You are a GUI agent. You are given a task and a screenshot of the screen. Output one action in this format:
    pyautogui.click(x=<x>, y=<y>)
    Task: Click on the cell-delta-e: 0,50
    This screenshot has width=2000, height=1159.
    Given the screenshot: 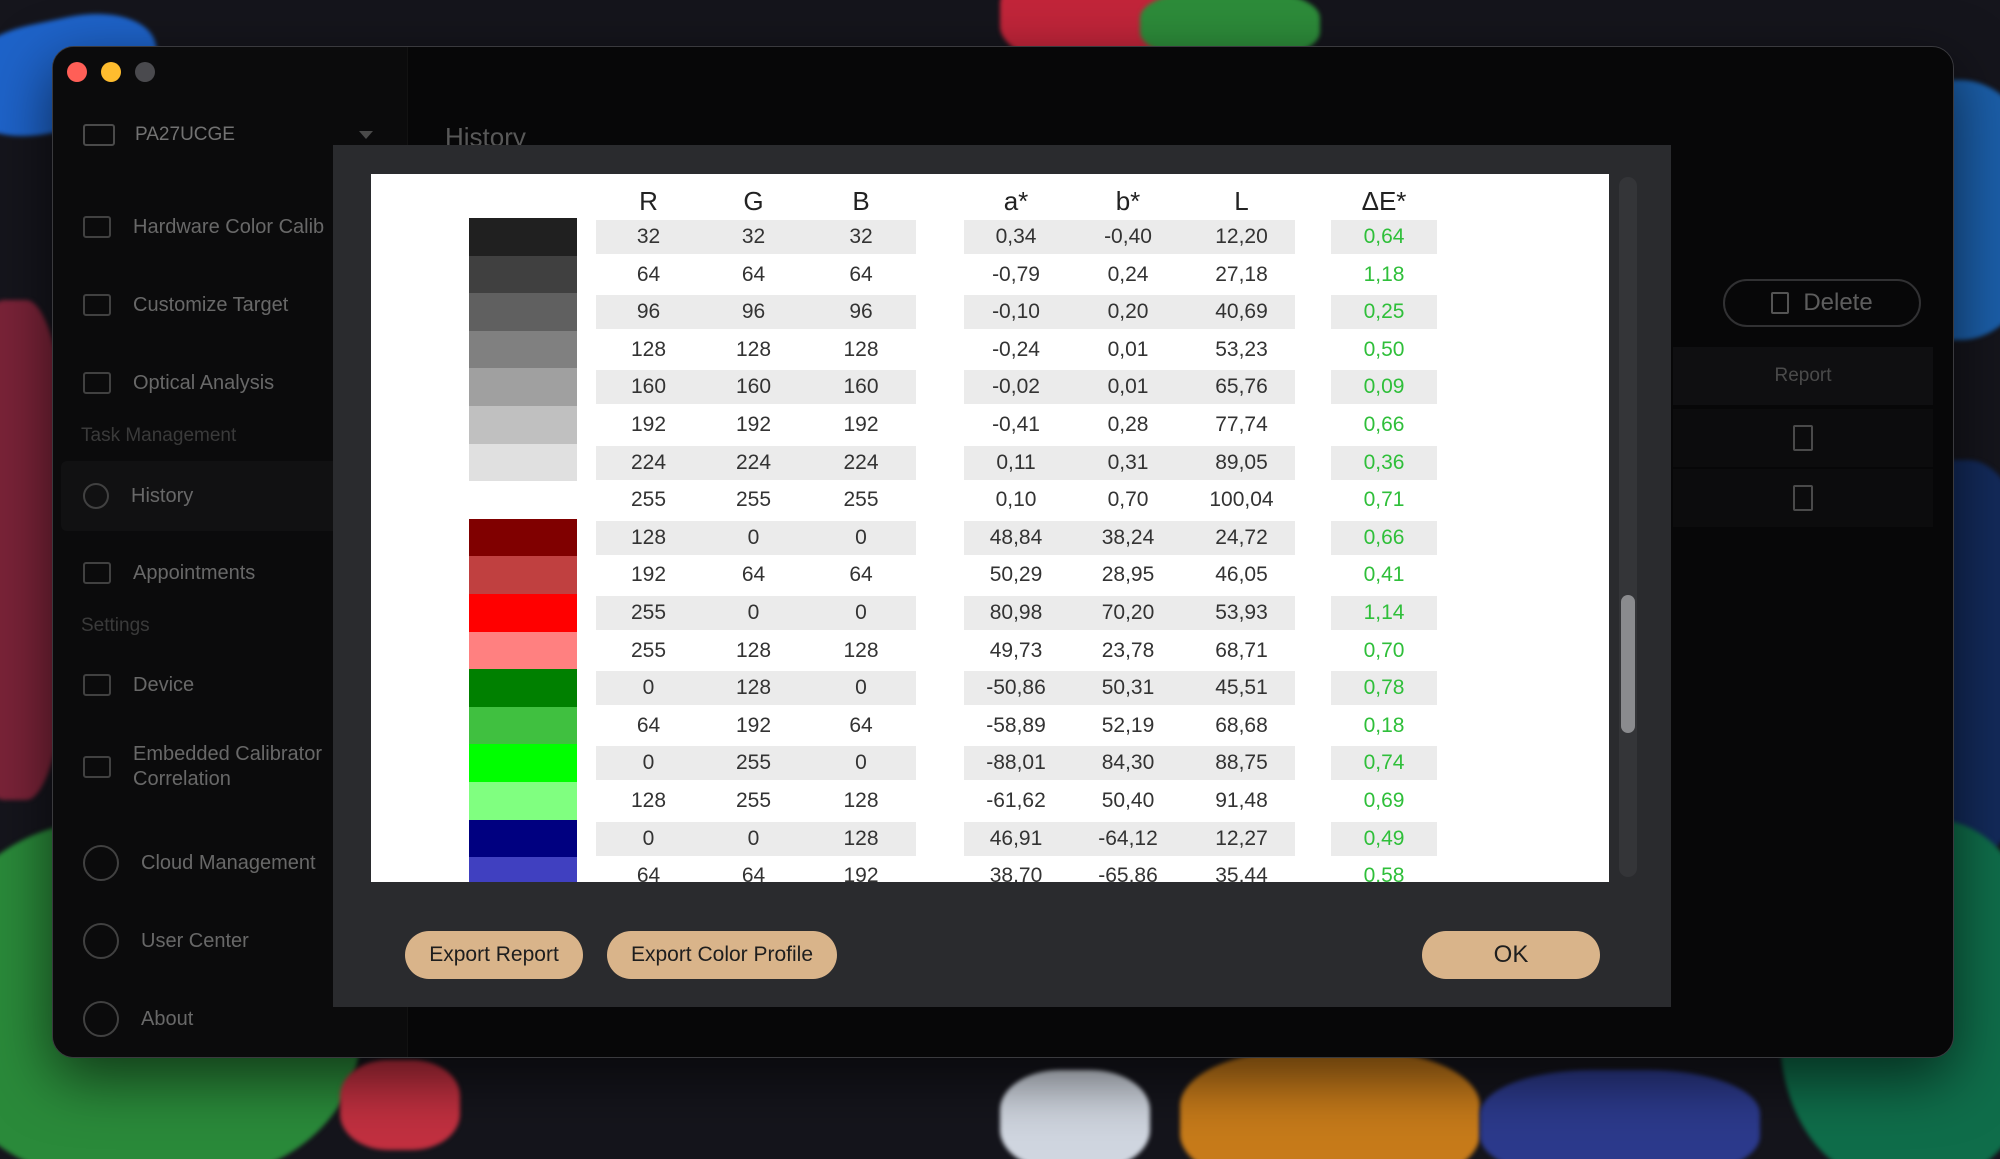 What is the action you would take?
    pyautogui.click(x=1384, y=349)
    